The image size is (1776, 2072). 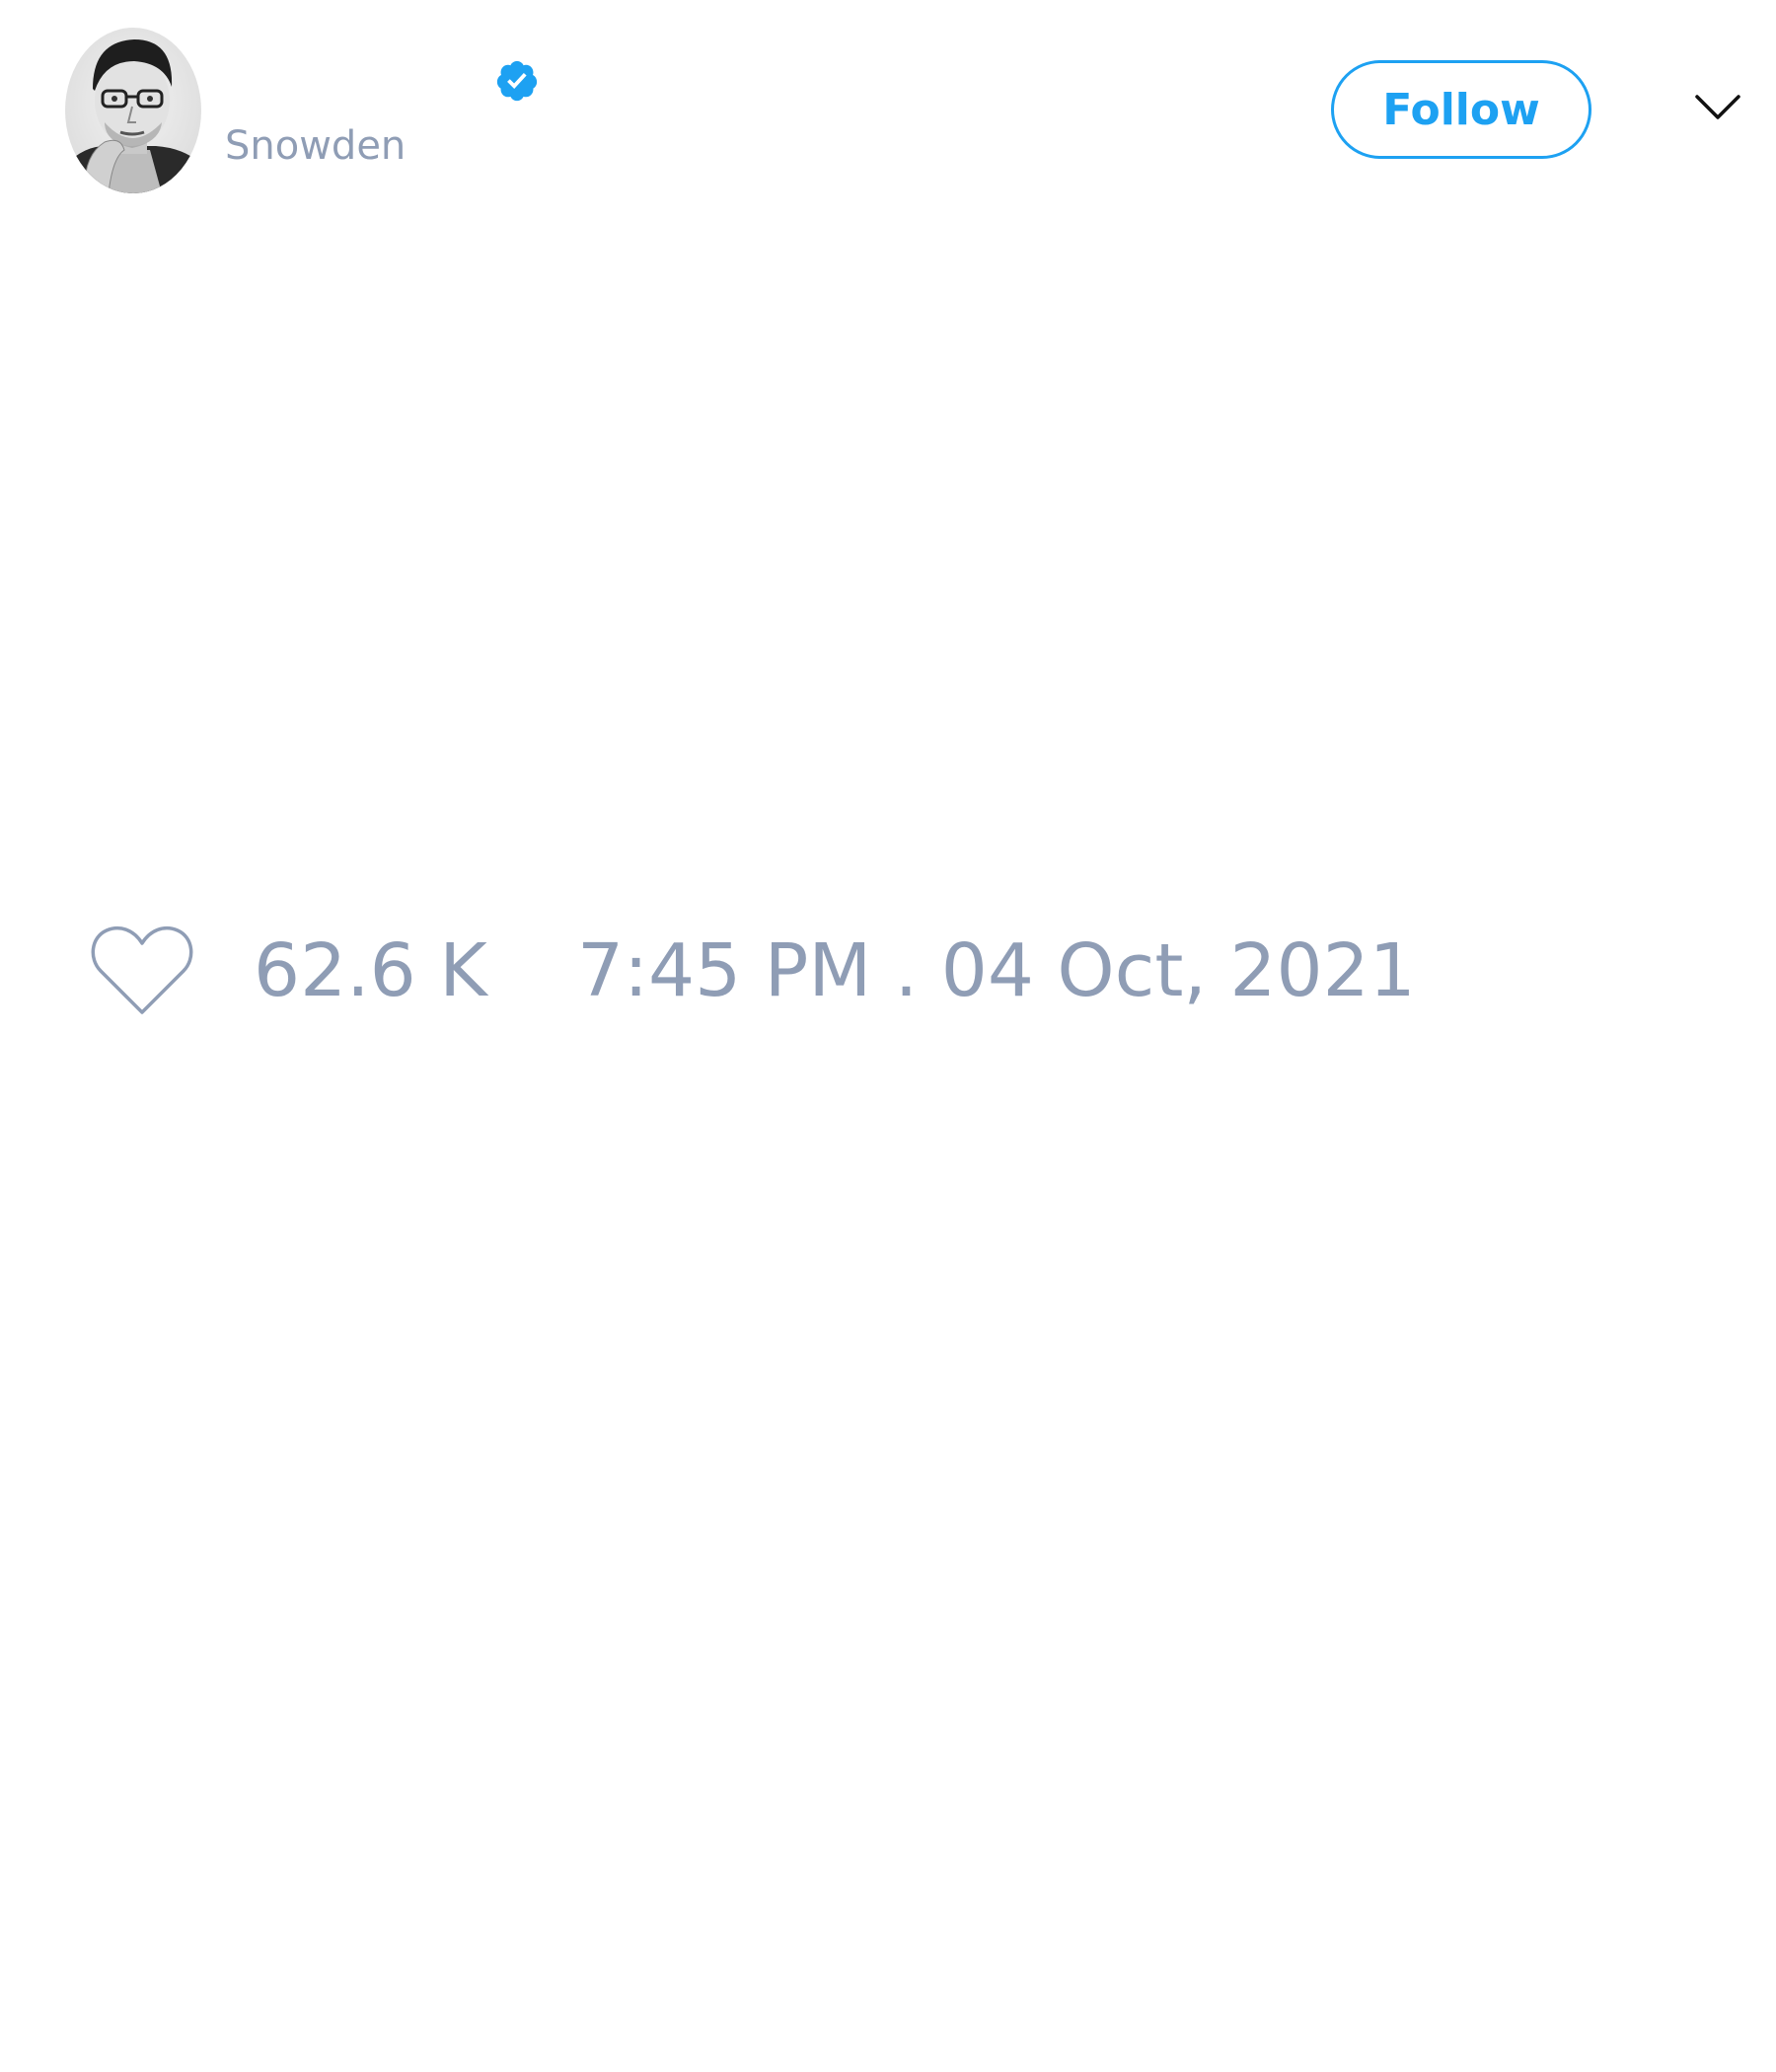 I want to click on avatar, so click(x=133, y=111).